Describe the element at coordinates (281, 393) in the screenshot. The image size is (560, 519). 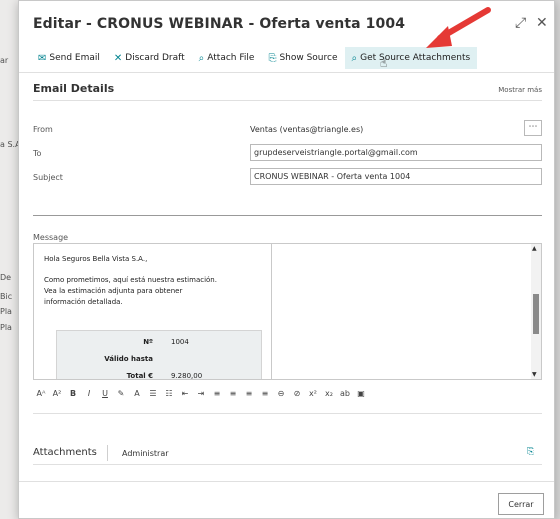
I see `unlink-icon: ⊖` at that location.